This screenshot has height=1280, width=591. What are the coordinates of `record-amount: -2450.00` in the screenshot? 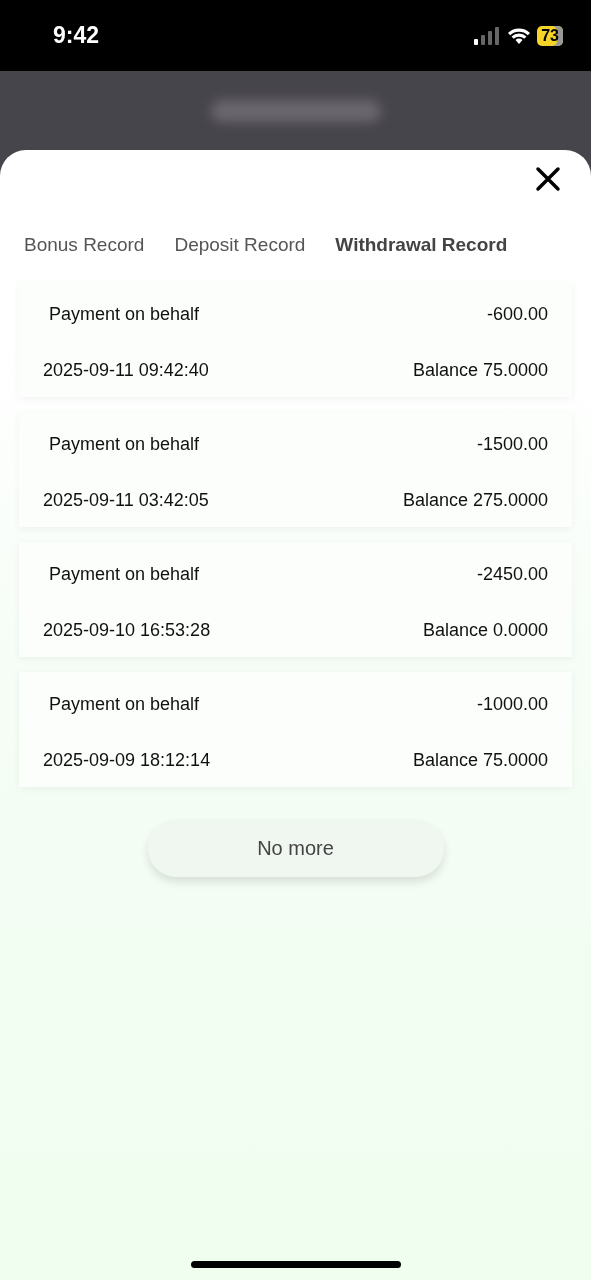 It's located at (512, 574).